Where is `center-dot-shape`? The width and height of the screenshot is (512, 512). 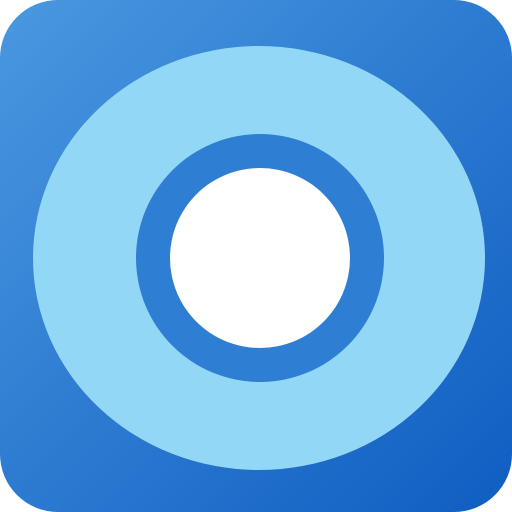 center-dot-shape is located at coordinates (260, 258).